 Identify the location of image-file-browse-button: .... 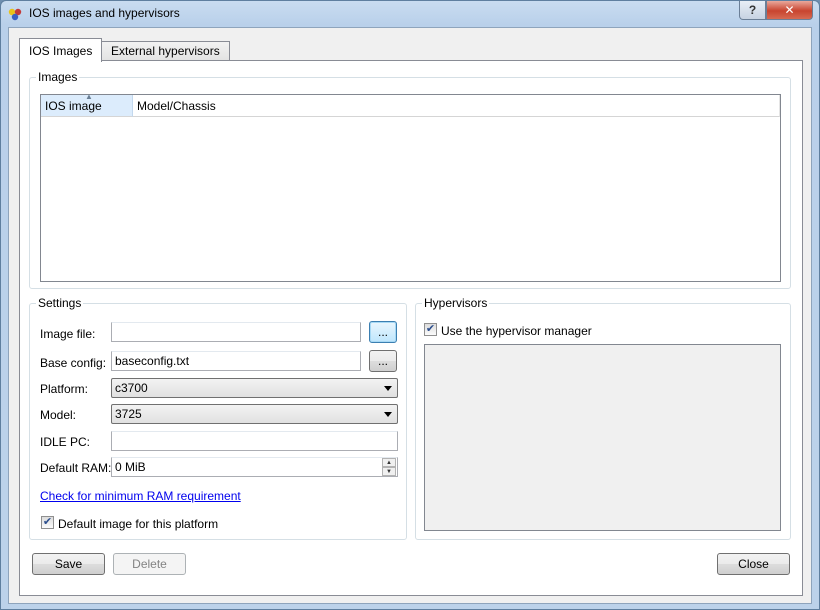
(383, 332).